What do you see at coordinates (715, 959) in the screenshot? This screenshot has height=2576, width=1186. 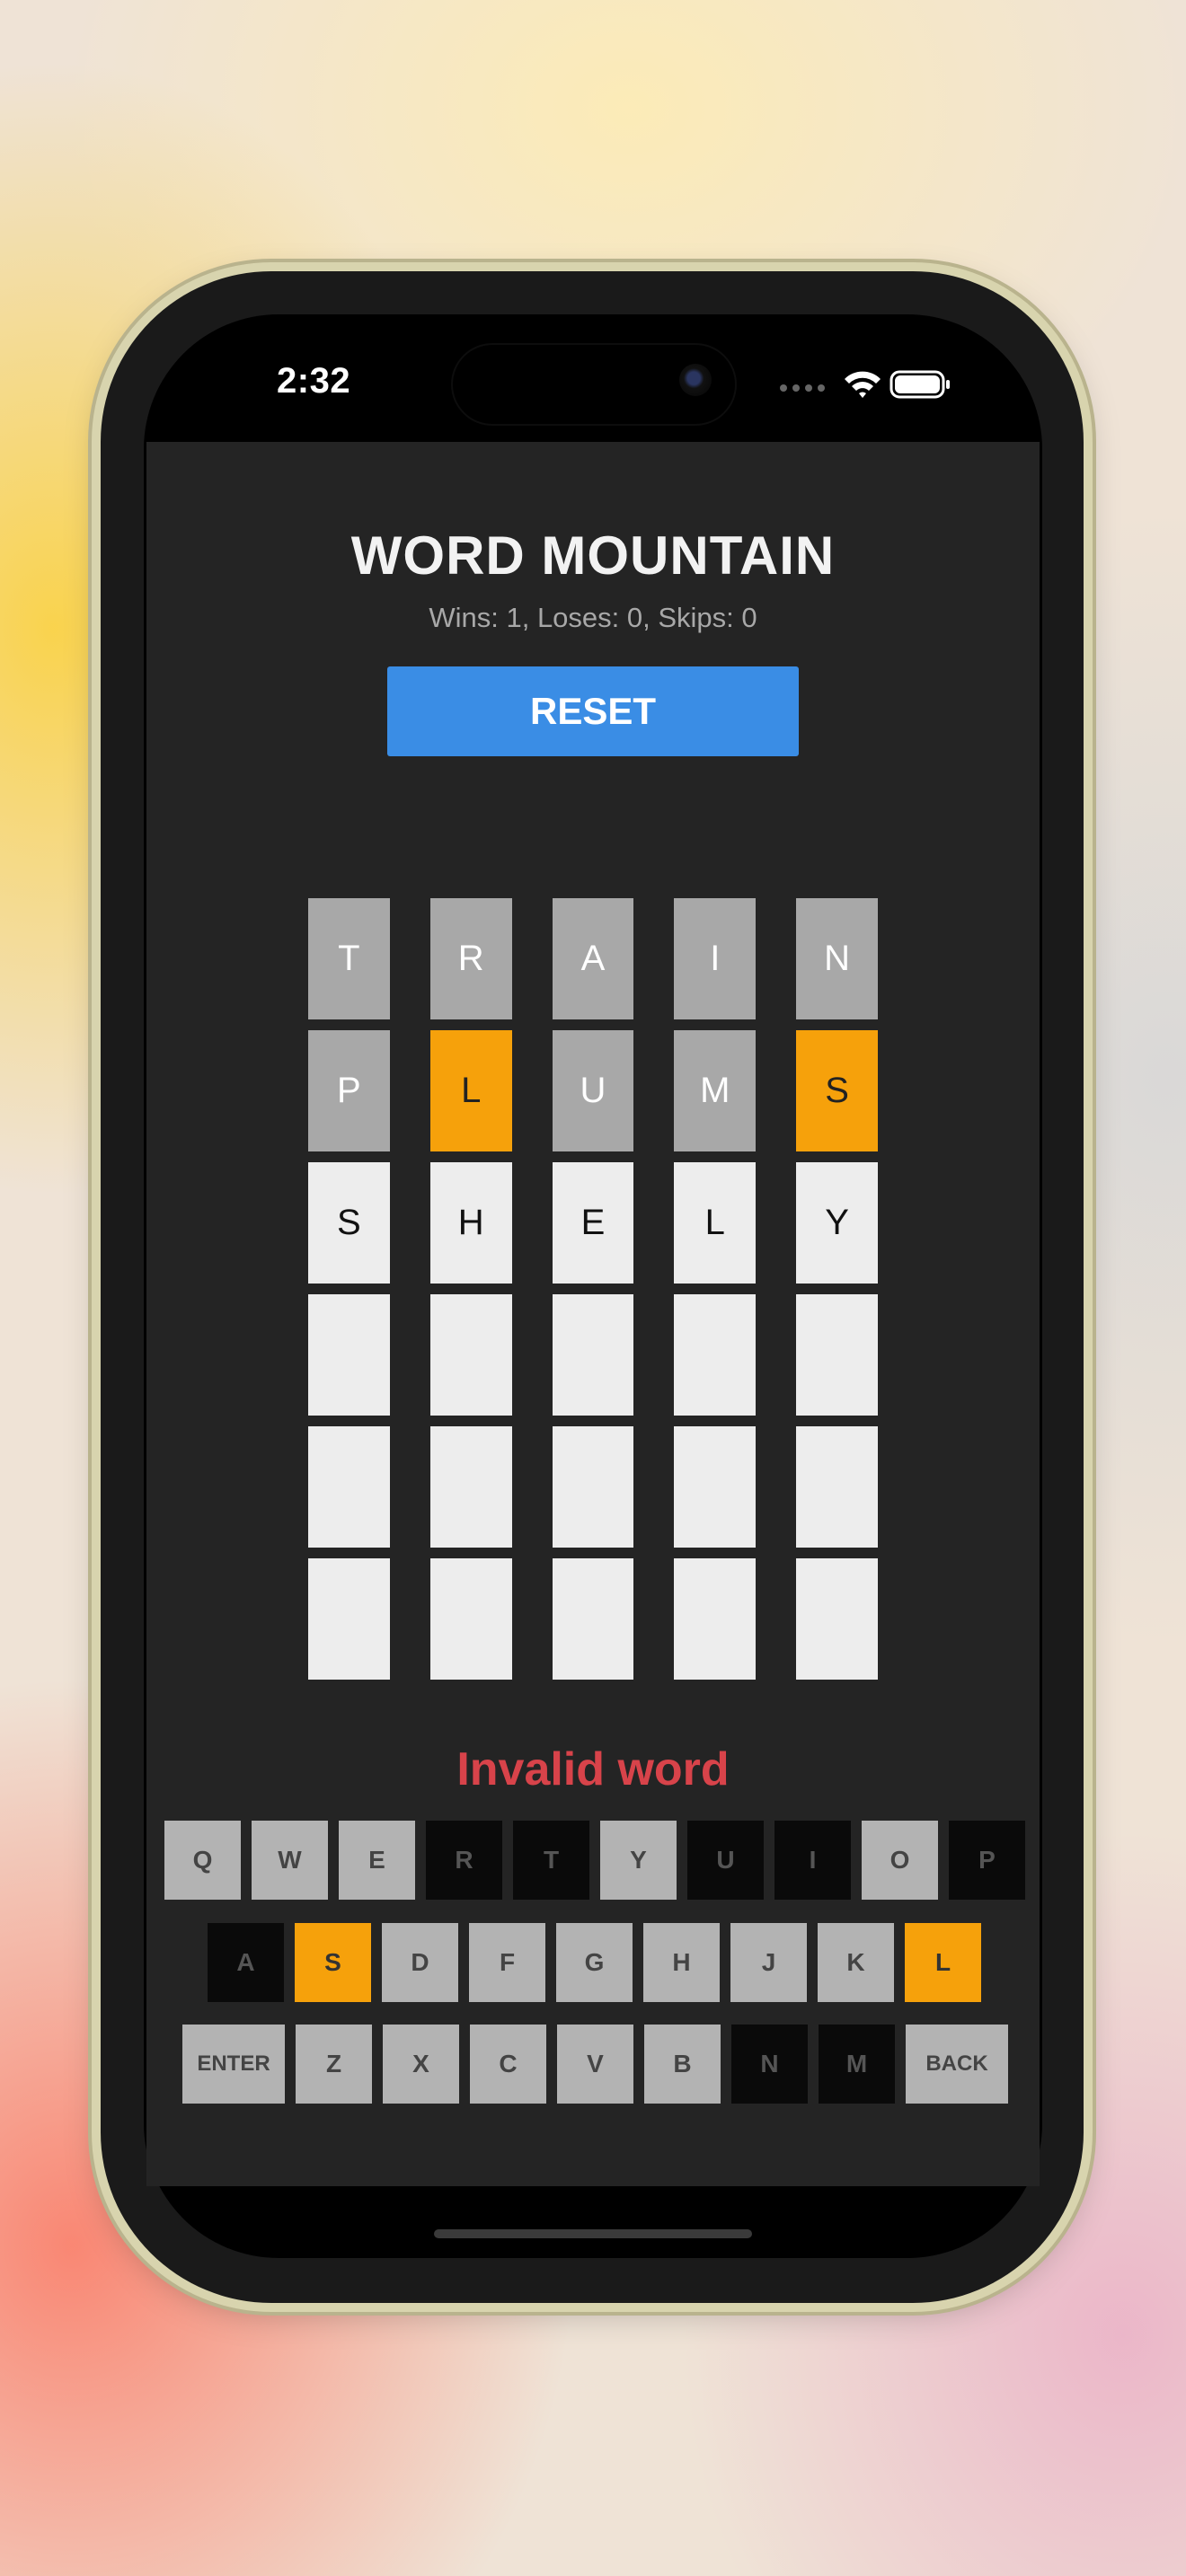 I see `letter-tile: I` at bounding box center [715, 959].